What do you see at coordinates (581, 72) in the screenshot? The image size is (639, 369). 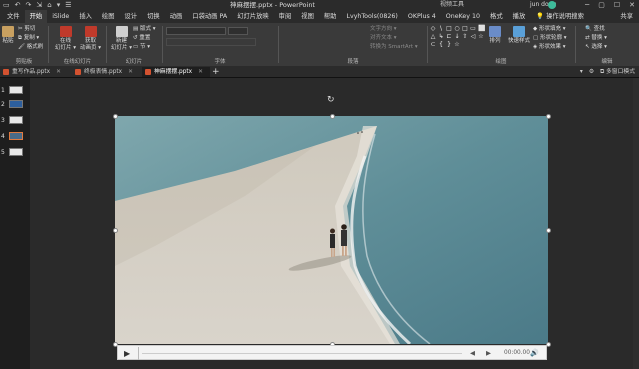 I see `tab-list-icon: ▾` at bounding box center [581, 72].